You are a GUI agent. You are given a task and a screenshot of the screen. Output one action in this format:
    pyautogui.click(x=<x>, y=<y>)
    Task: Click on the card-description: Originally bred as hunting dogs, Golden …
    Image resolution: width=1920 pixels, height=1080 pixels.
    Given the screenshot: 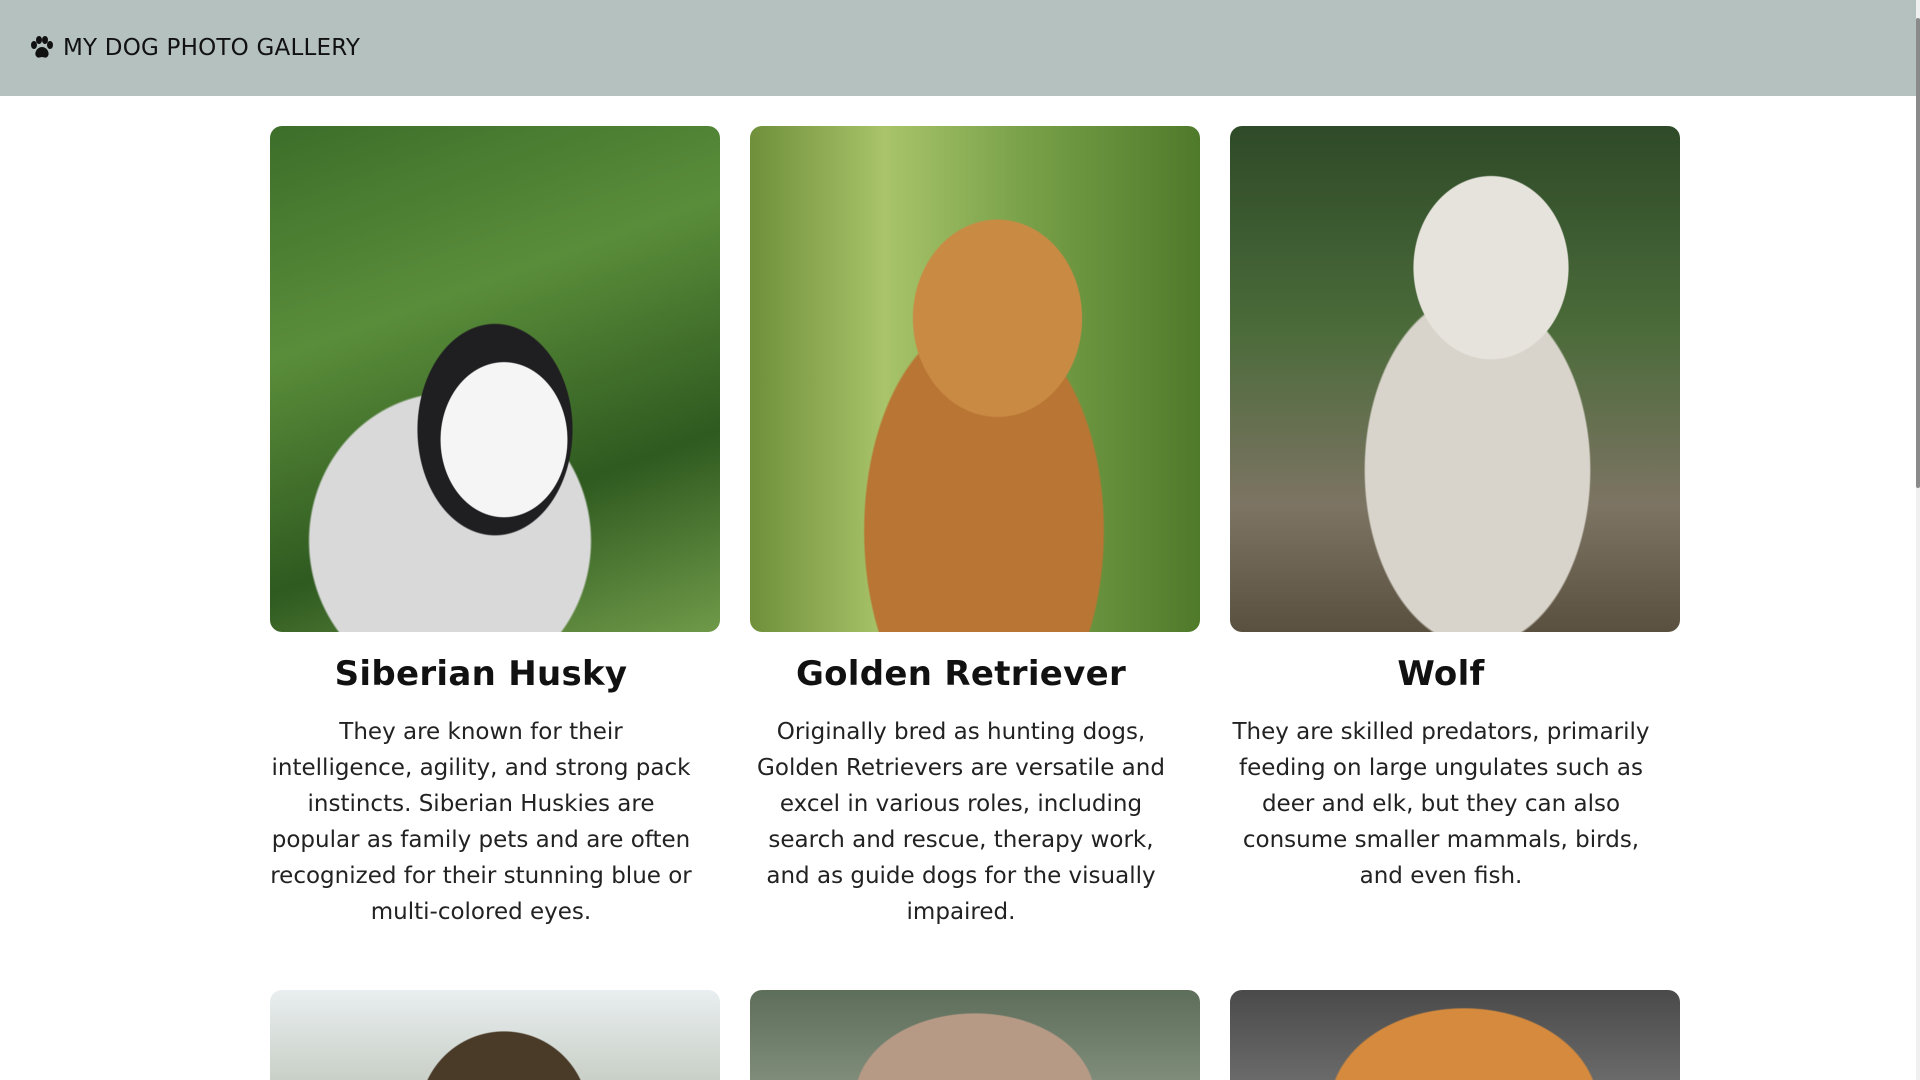 What is the action you would take?
    pyautogui.click(x=961, y=822)
    